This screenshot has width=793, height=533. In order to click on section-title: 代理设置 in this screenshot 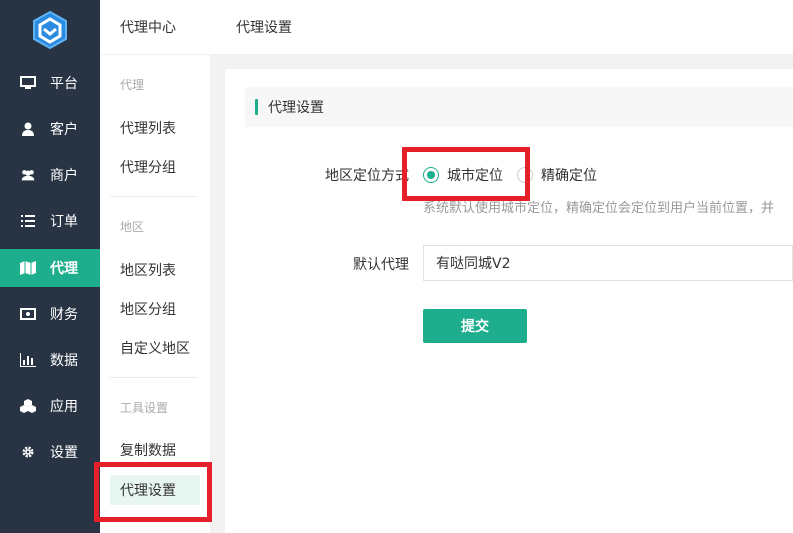, I will do `click(296, 108)`.